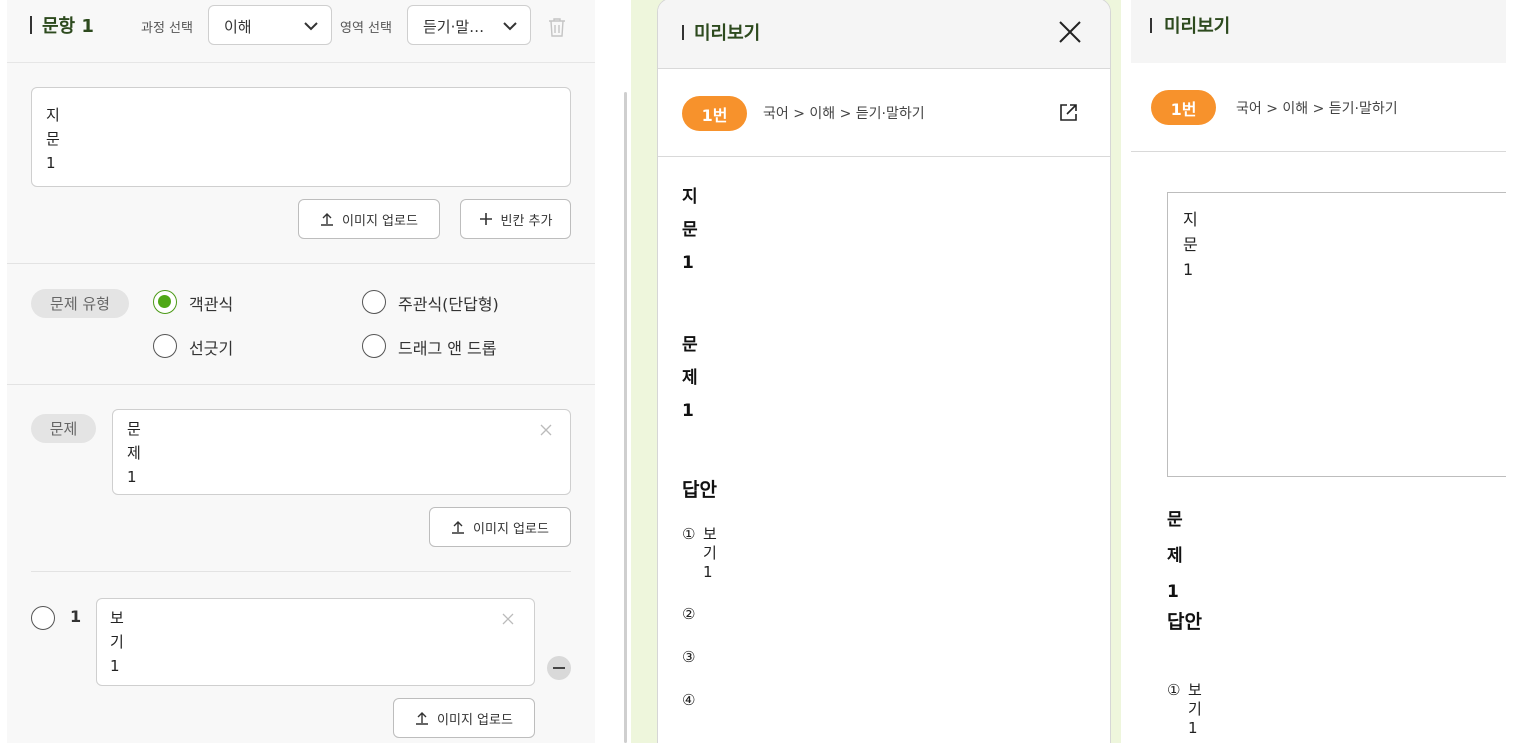 The width and height of the screenshot is (1515, 743). I want to click on question-label: 문제, so click(63, 428).